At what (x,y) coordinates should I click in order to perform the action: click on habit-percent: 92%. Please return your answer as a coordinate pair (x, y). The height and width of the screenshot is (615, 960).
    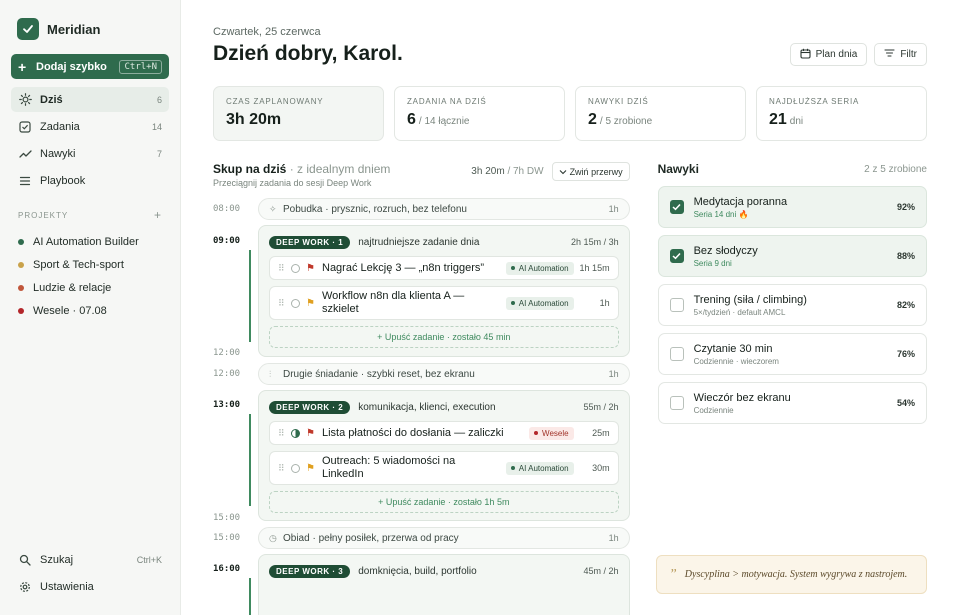
    Looking at the image, I should click on (905, 207).